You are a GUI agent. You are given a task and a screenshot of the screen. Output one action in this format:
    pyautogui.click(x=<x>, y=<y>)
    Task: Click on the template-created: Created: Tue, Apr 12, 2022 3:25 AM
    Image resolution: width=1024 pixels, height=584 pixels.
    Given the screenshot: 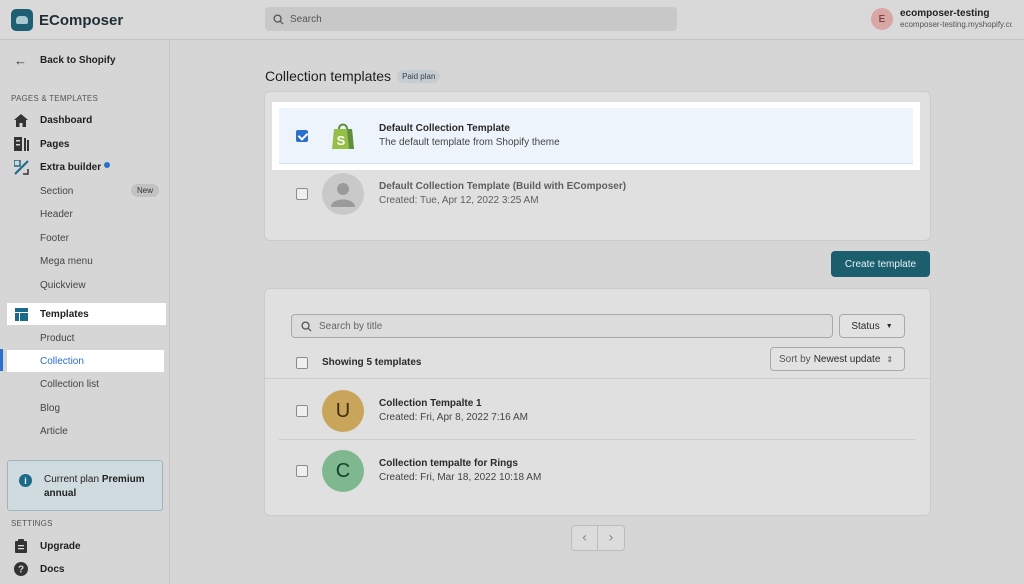 What is the action you would take?
    pyautogui.click(x=459, y=200)
    